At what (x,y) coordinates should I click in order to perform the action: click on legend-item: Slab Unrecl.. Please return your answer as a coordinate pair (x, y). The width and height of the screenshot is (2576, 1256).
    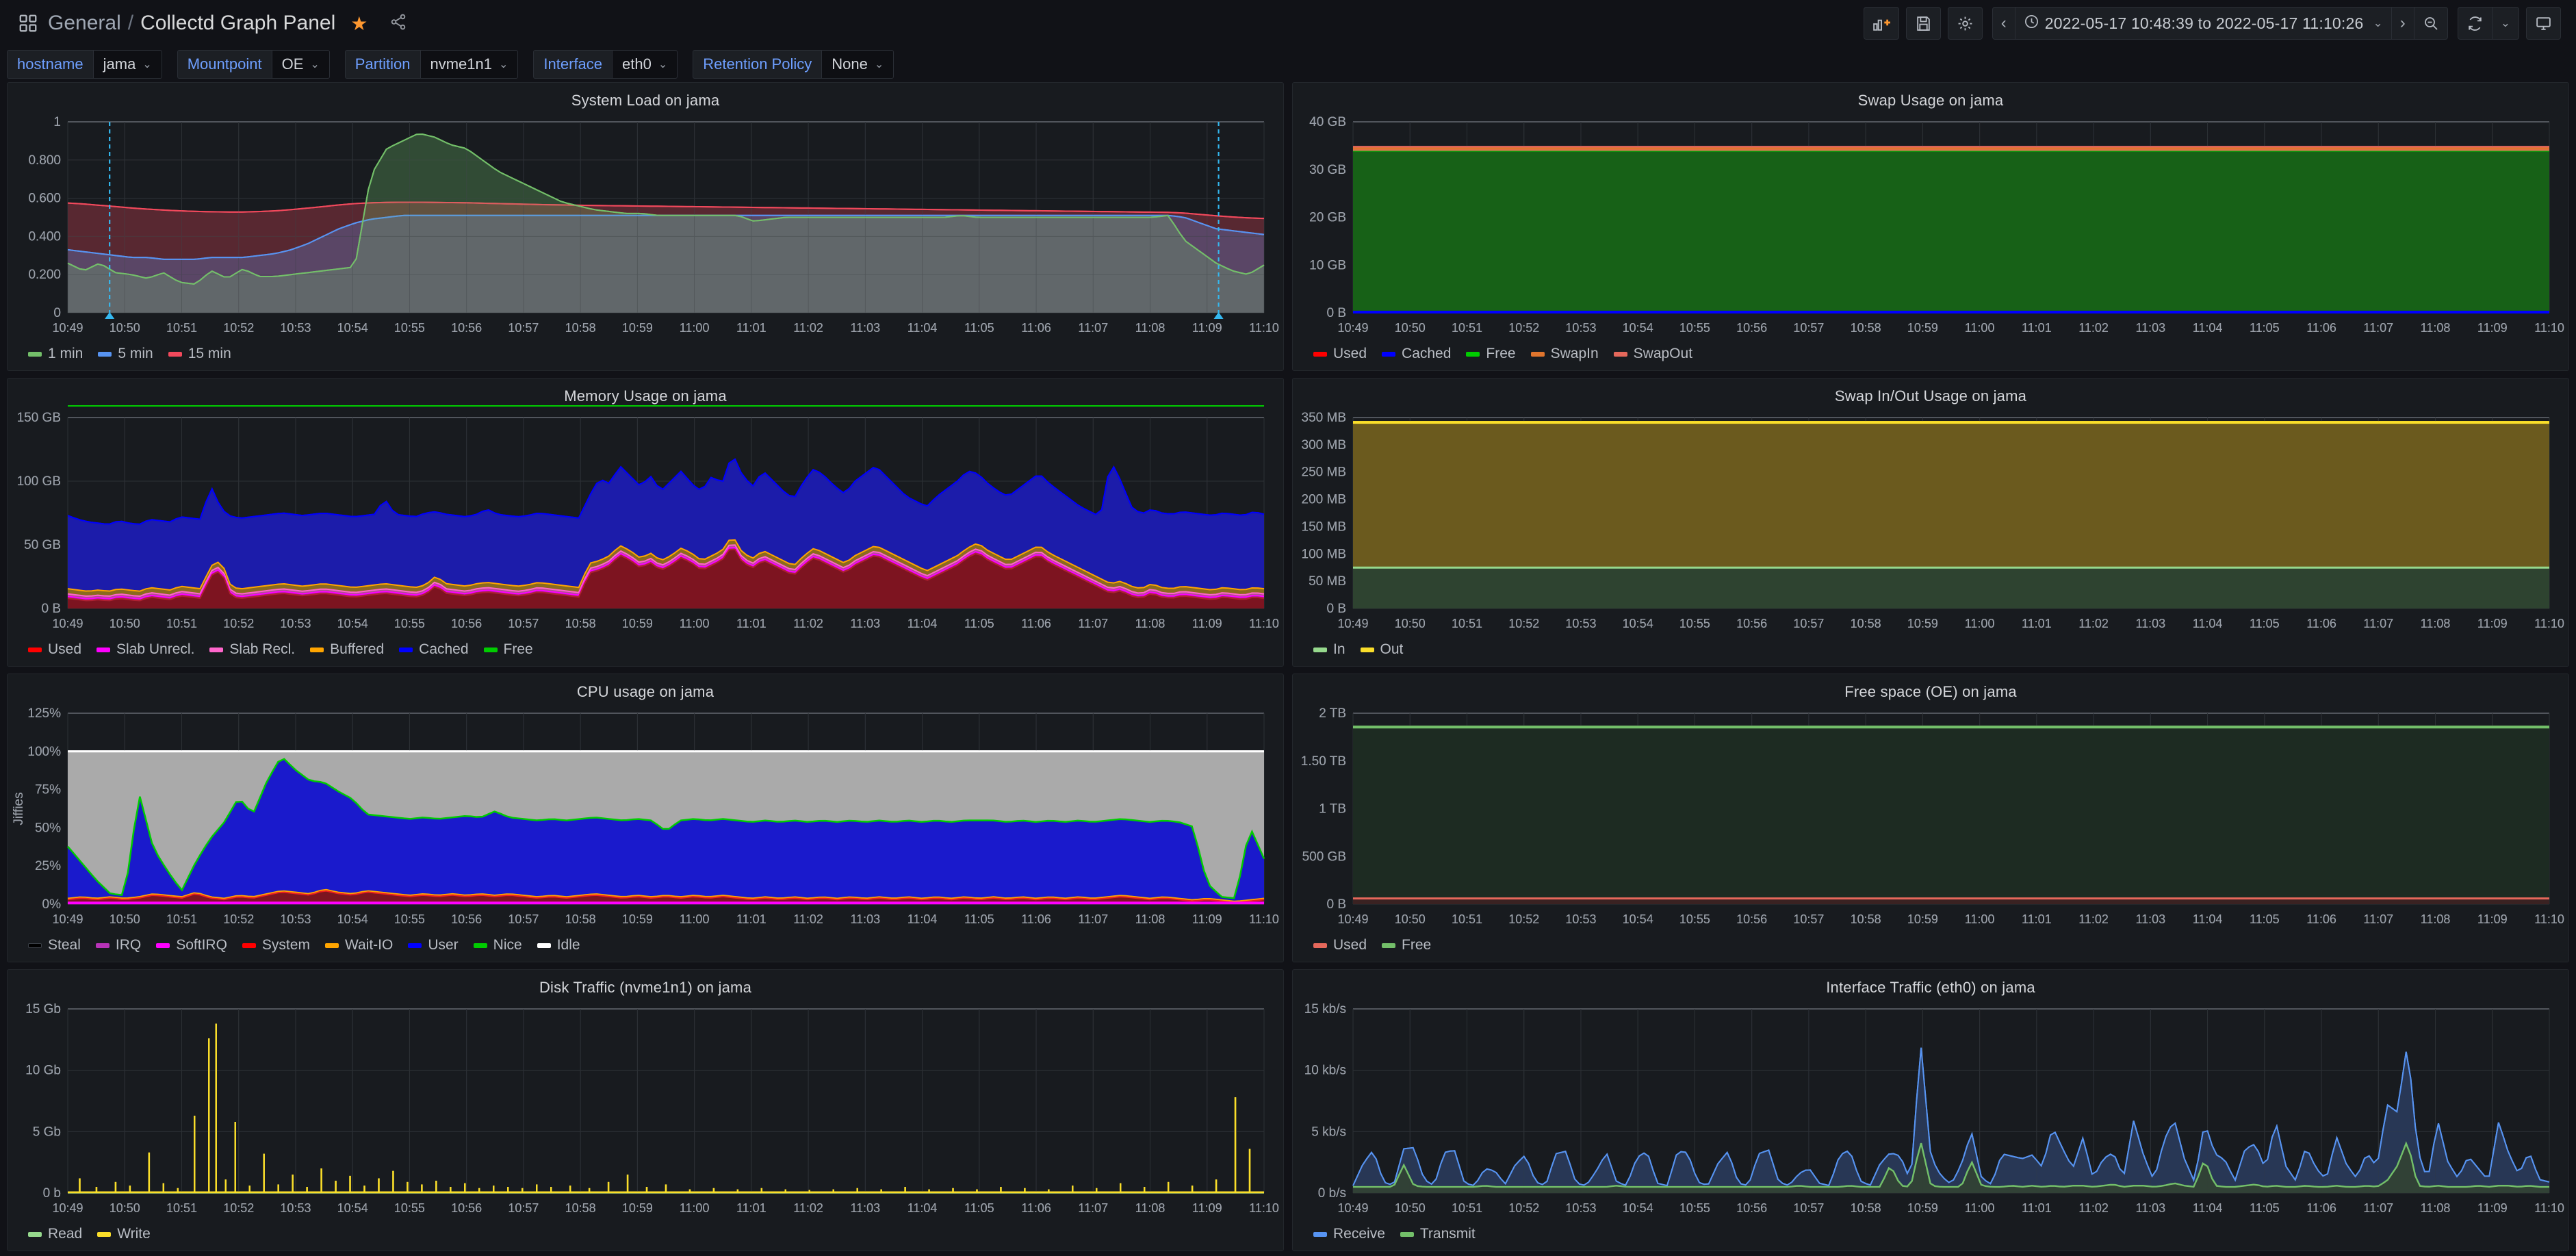
    Looking at the image, I should click on (145, 649).